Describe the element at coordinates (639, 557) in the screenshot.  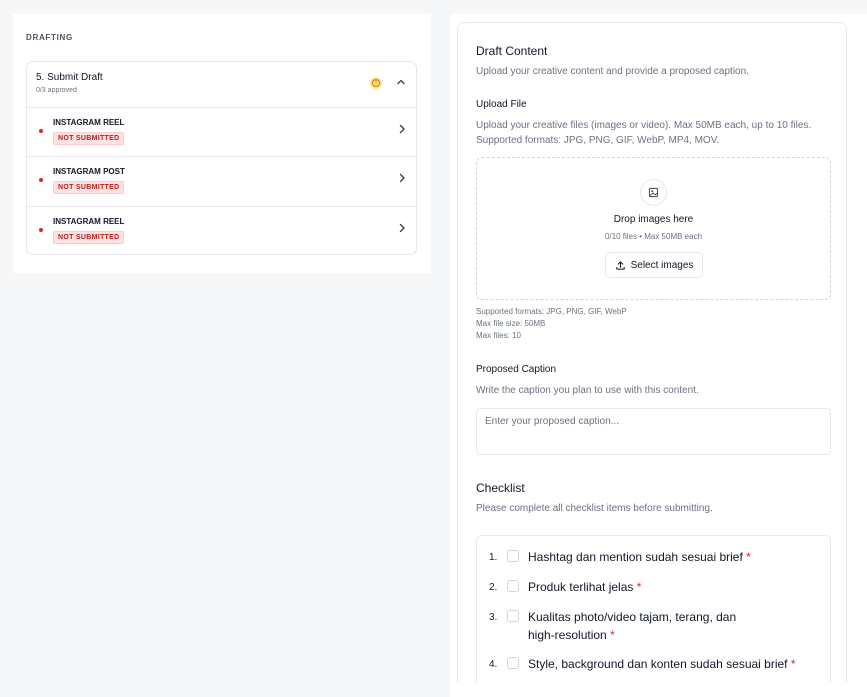
I see `item-text: Hashtag dan mention sudah sesuai brief *` at that location.